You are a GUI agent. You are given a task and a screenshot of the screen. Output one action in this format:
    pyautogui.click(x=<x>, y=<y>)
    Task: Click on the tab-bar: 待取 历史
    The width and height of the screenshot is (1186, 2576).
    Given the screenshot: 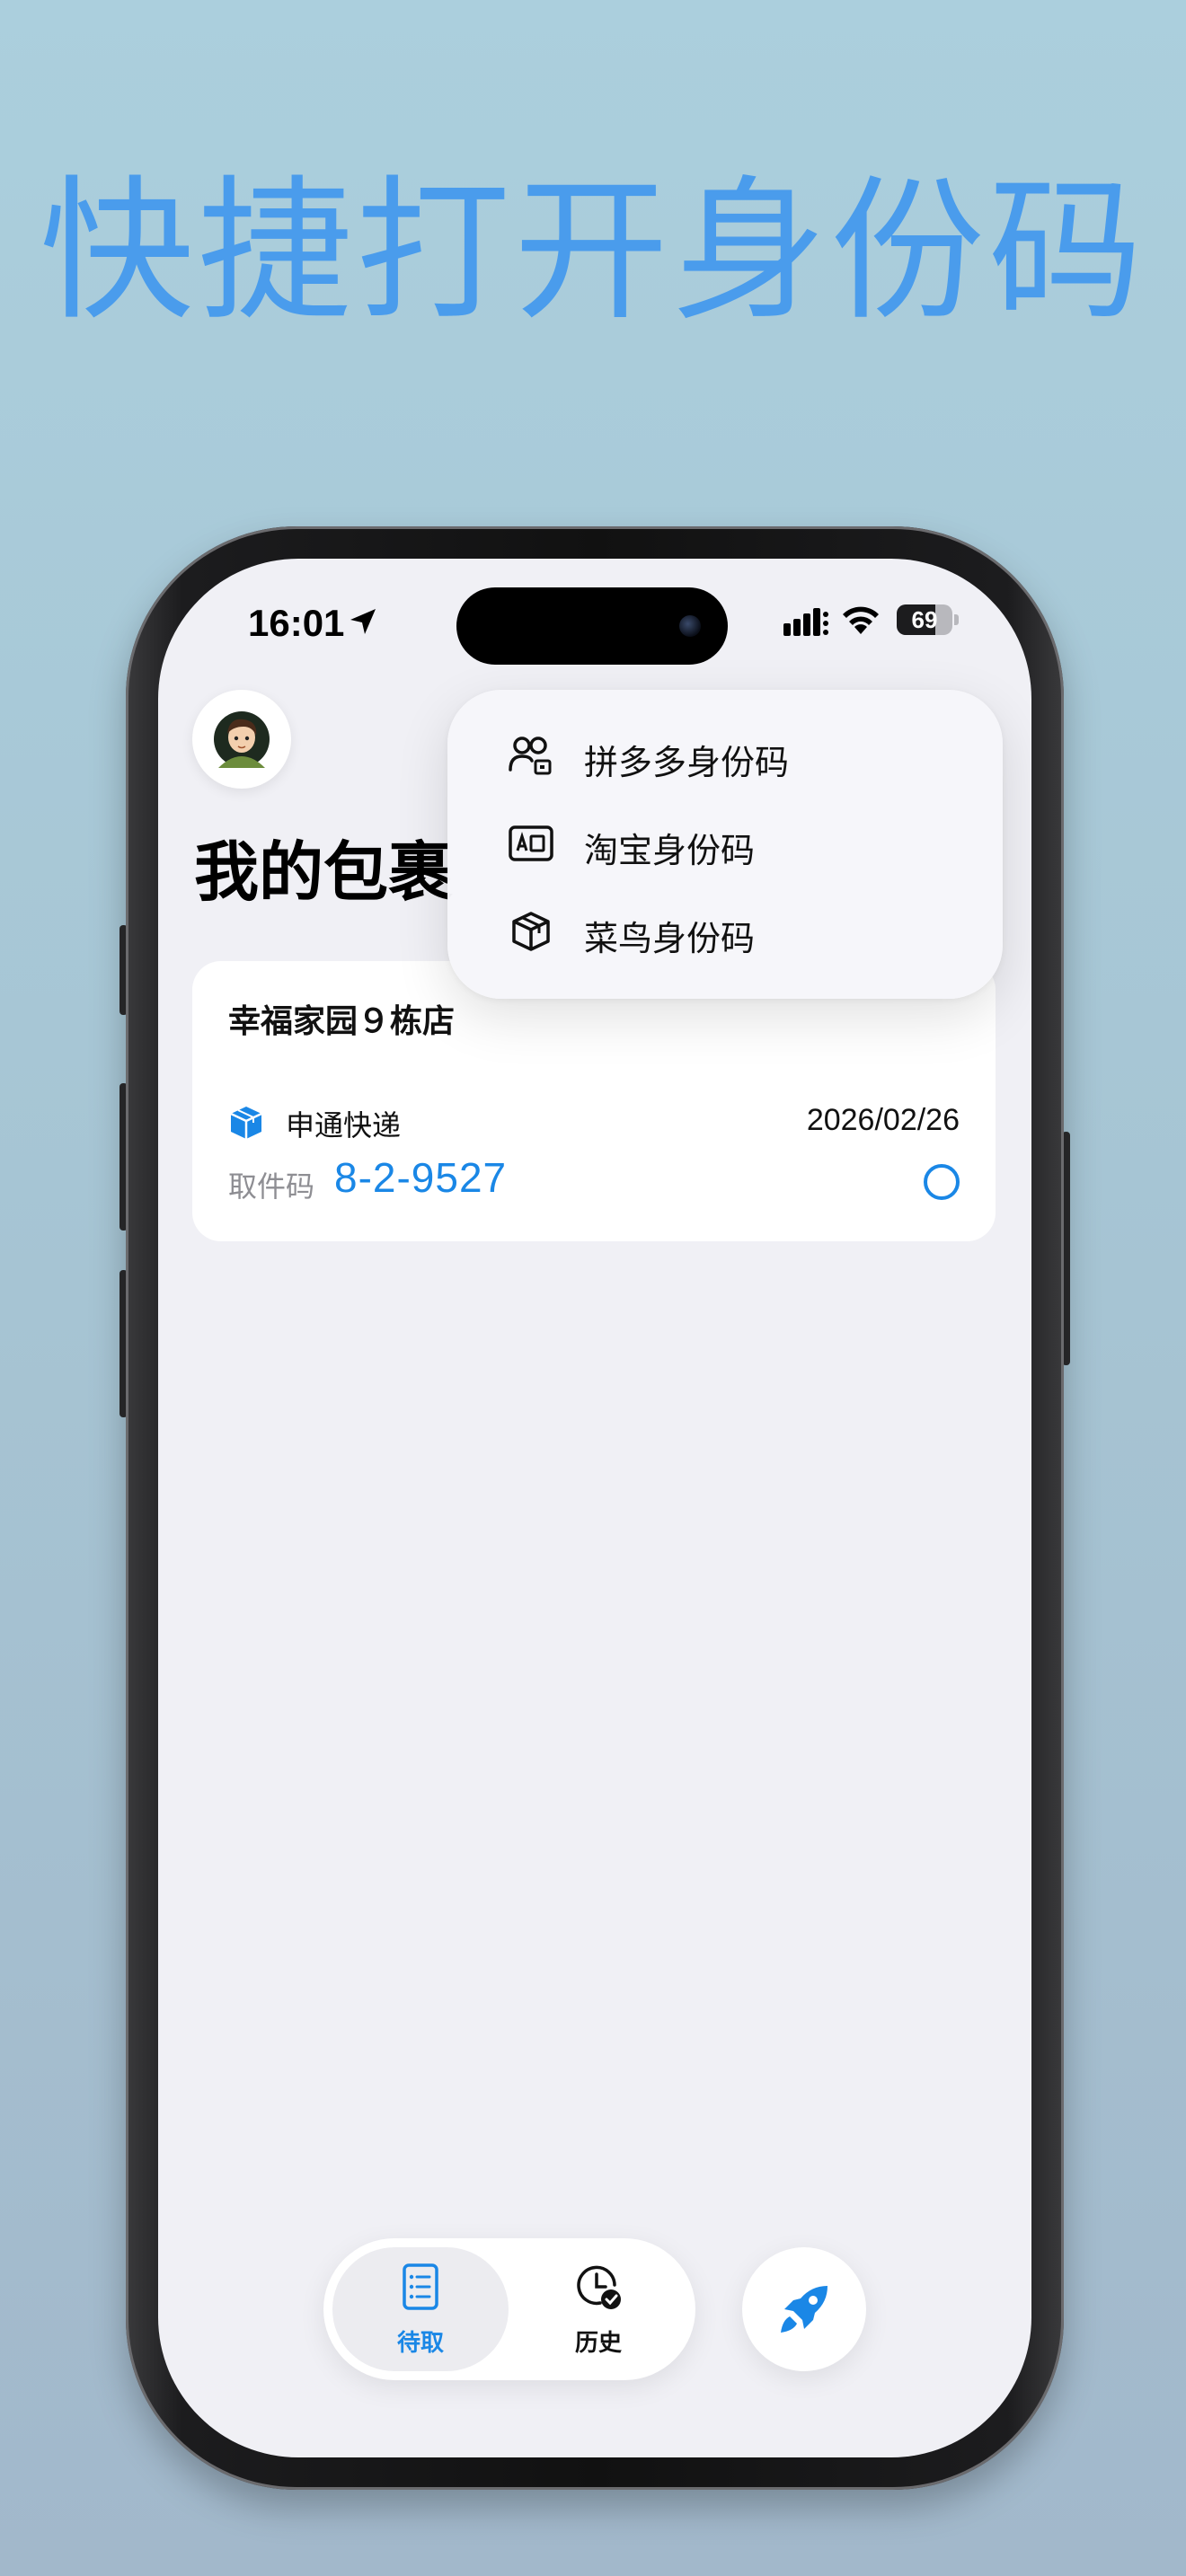 What is the action you would take?
    pyautogui.click(x=509, y=2309)
    